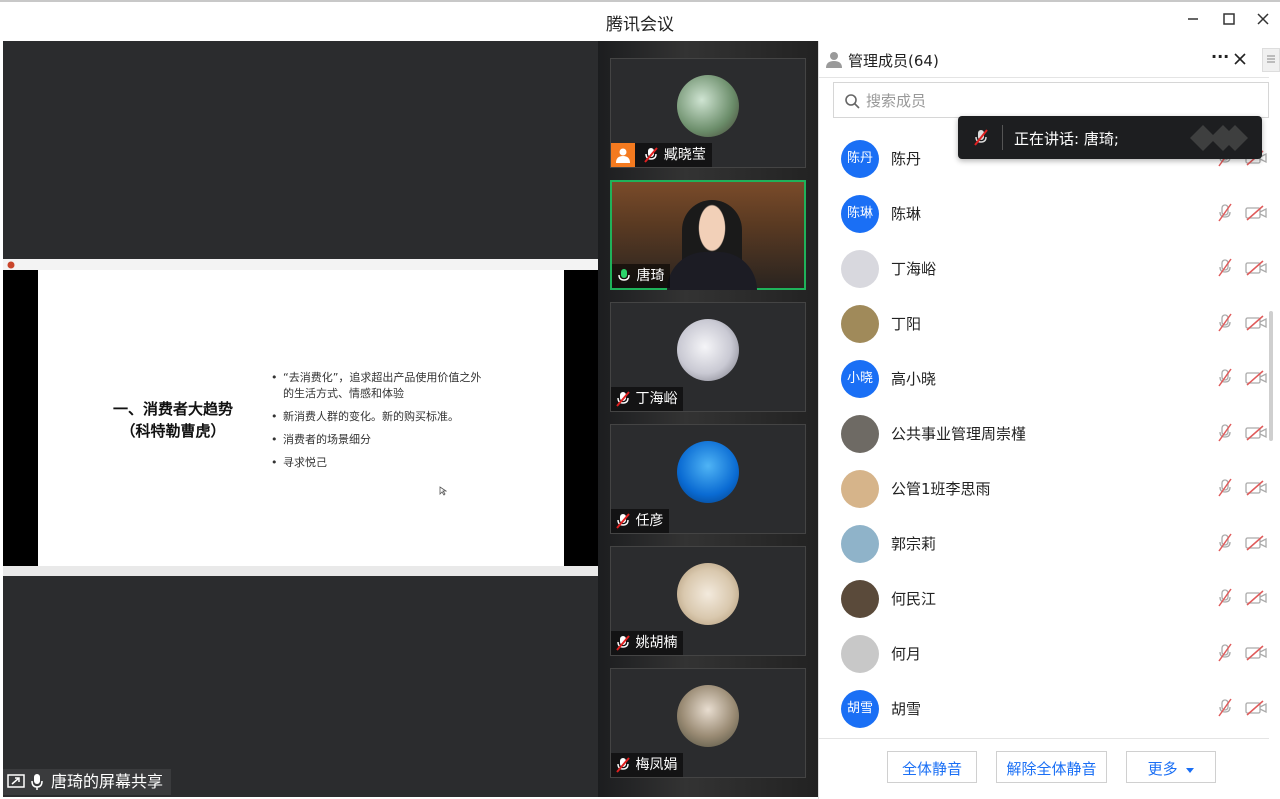  I want to click on side-menu-button, so click(1271, 60).